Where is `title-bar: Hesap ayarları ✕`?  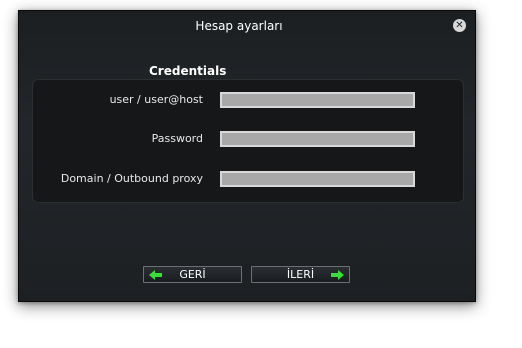 title-bar: Hesap ayarları ✕ is located at coordinates (247, 26).